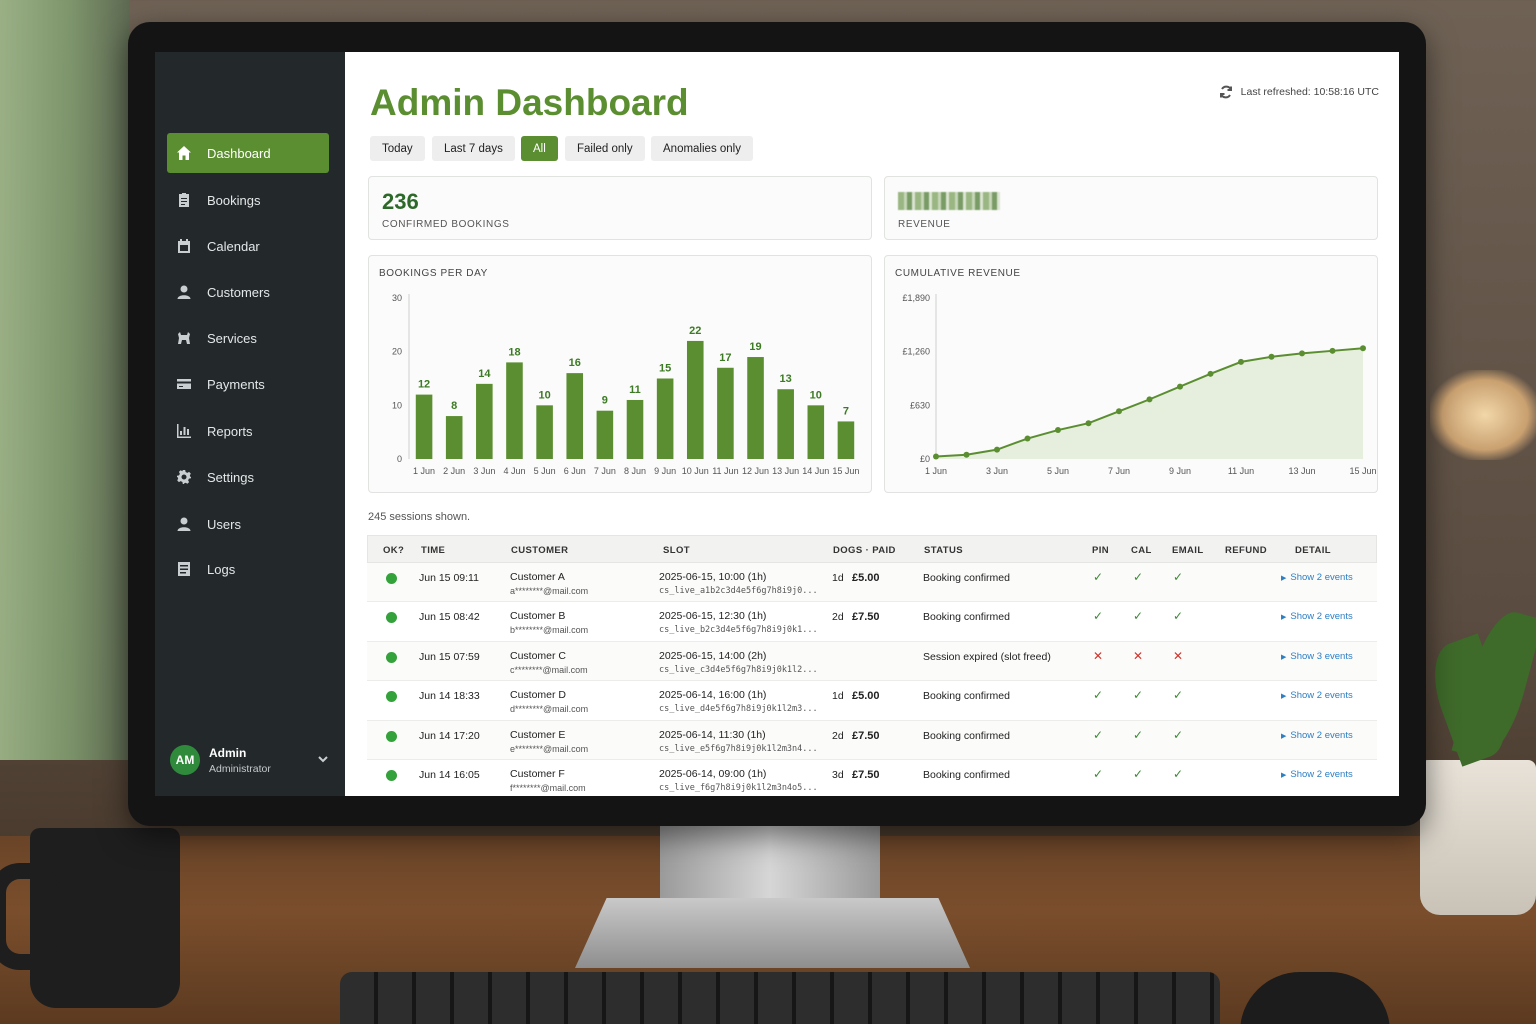  What do you see at coordinates (544, 395) in the screenshot?
I see `bar-value-label: 10` at bounding box center [544, 395].